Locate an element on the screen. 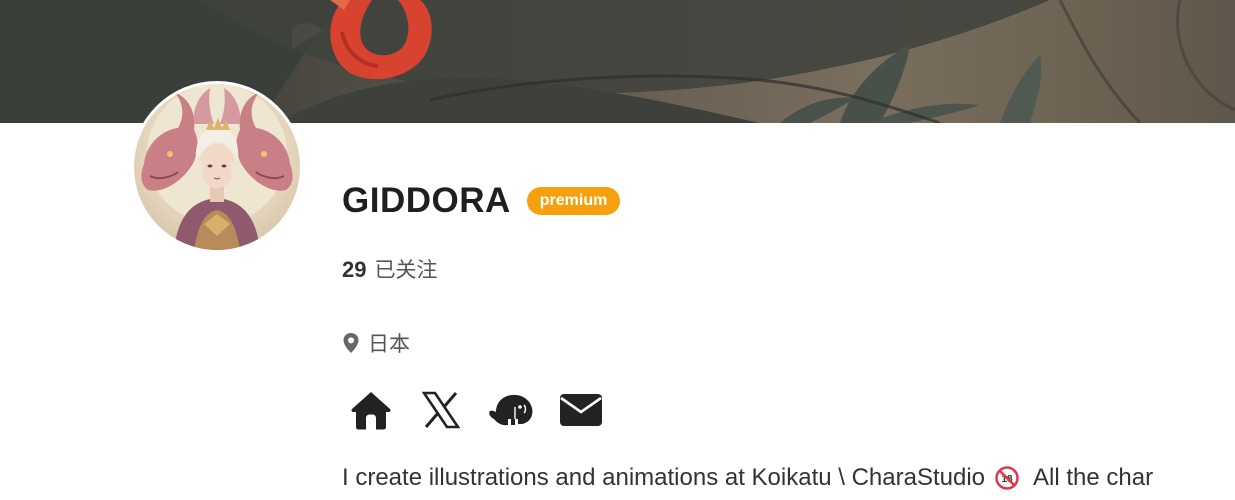 Image resolution: width=1235 pixels, height=500 pixels. x-icon is located at coordinates (441, 410).